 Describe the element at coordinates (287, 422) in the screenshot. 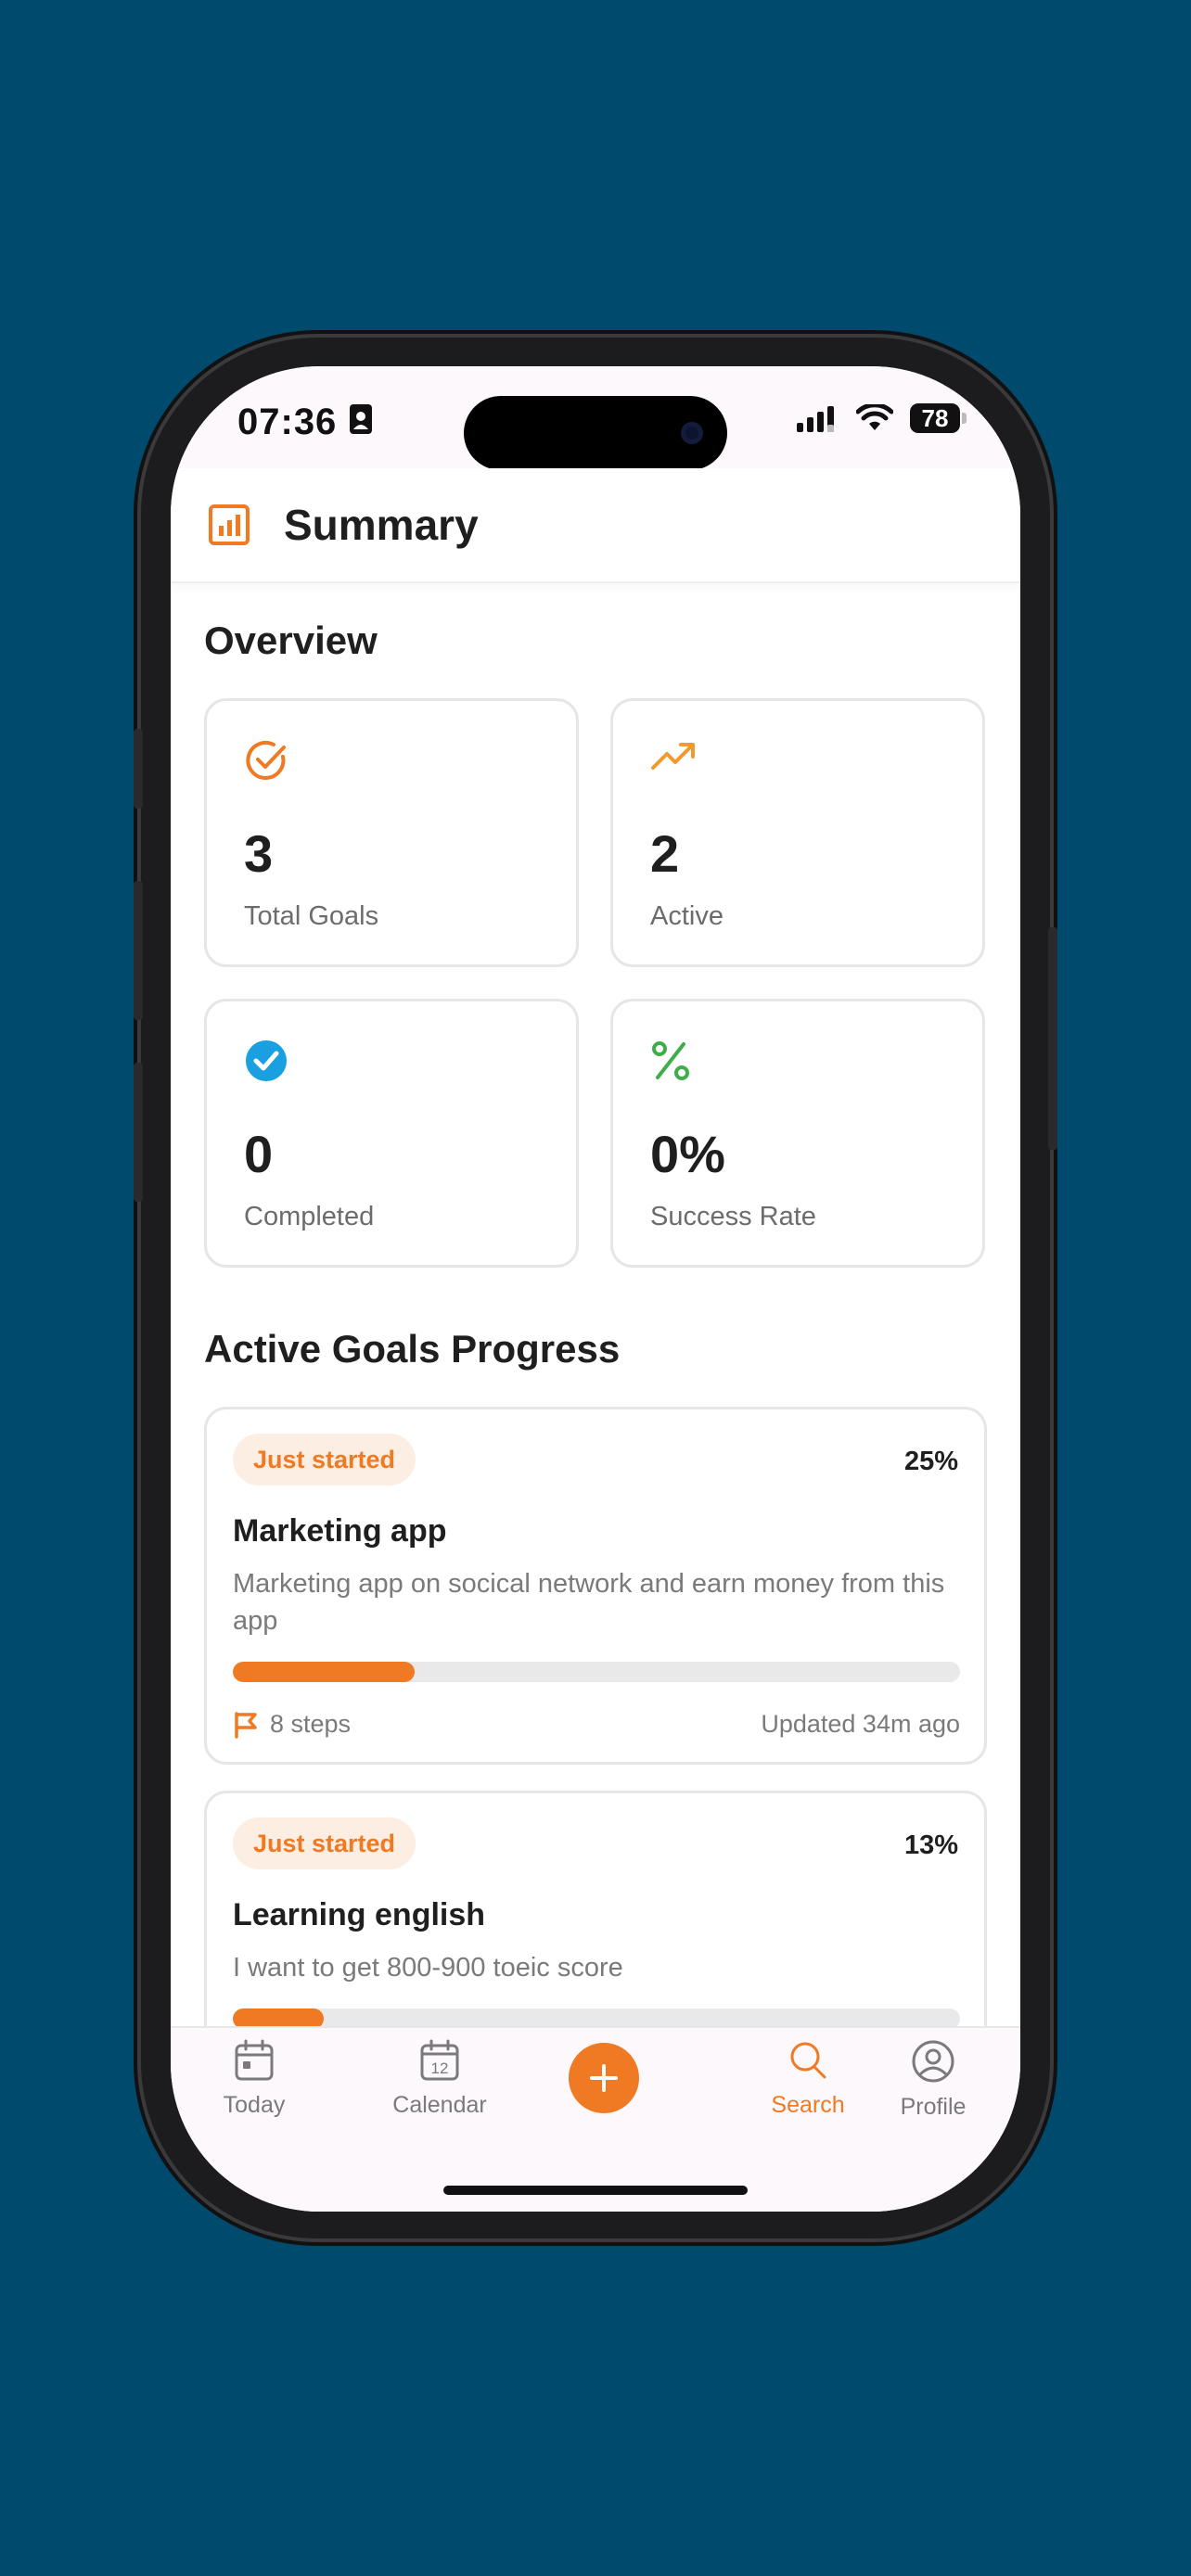

I see `status-time: 07:36` at that location.